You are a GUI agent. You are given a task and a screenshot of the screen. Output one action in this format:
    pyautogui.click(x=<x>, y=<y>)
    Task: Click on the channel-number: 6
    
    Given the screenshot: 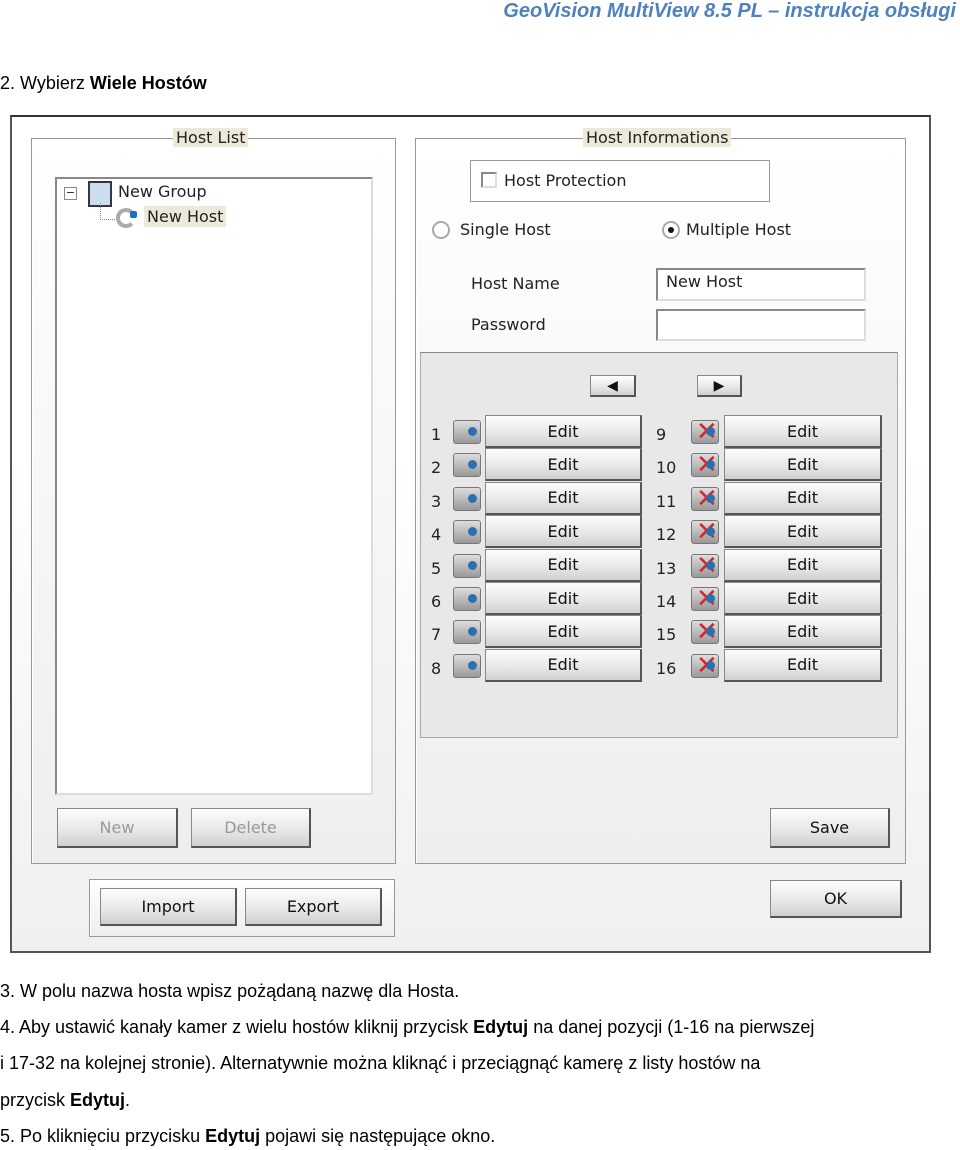 What is the action you would take?
    pyautogui.click(x=436, y=601)
    